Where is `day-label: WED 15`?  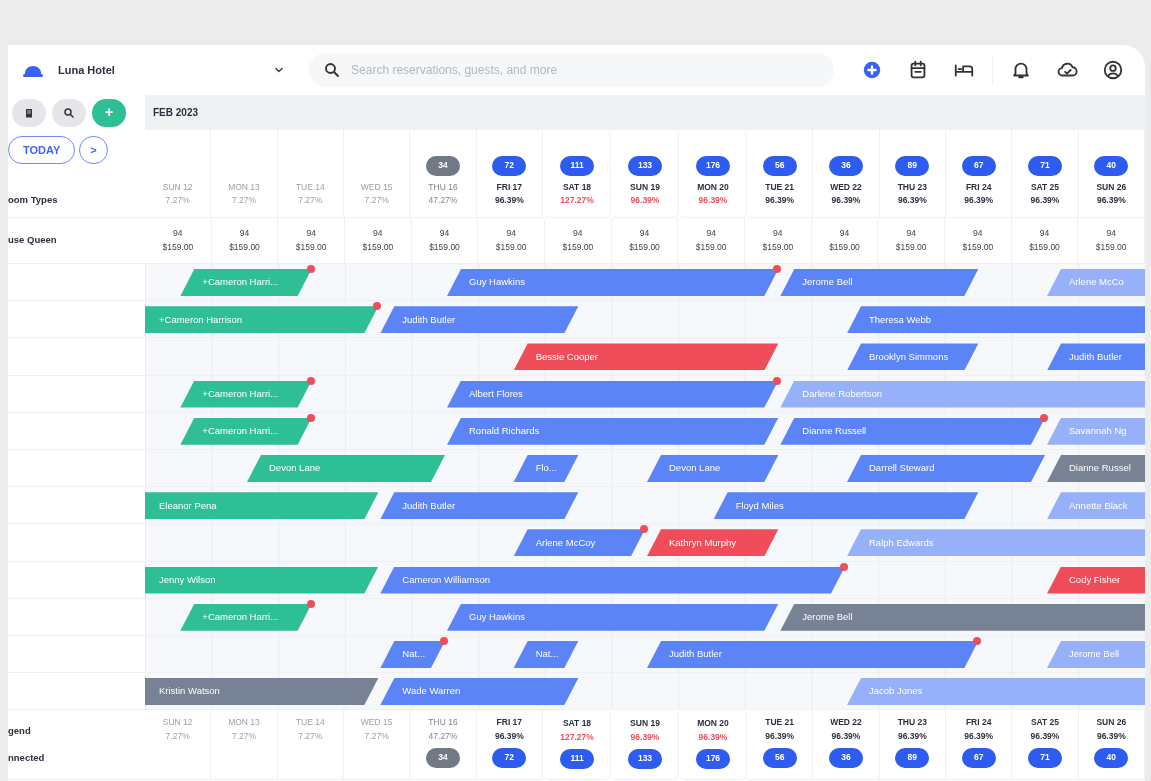 day-label: WED 15 is located at coordinates (376, 187).